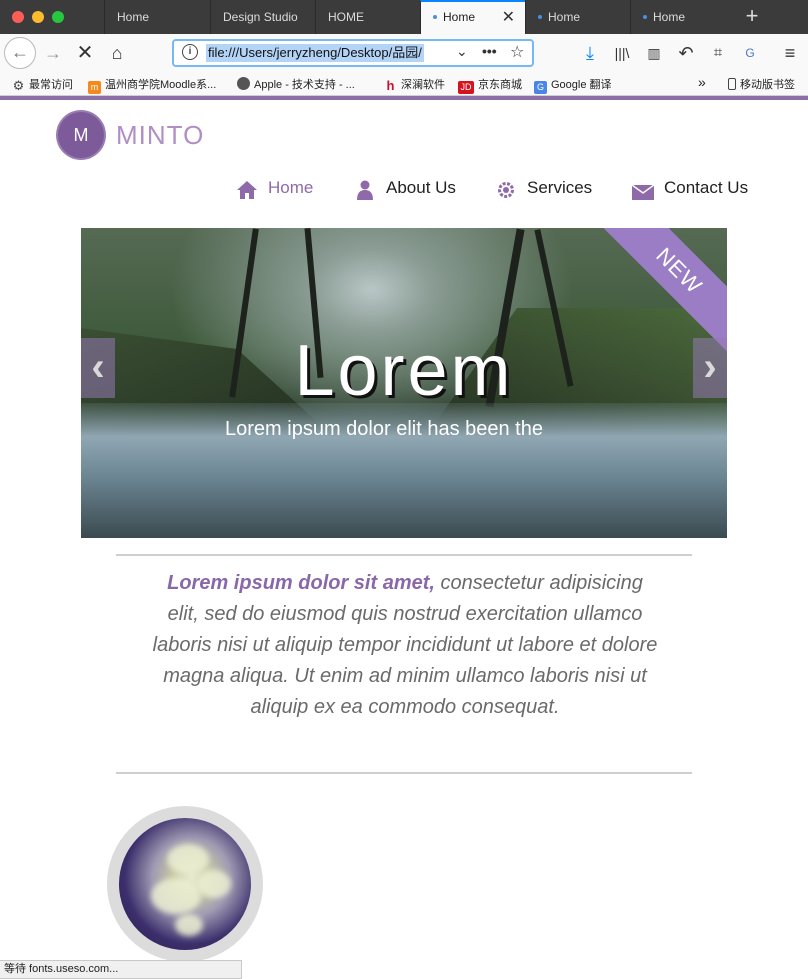 Image resolution: width=808 pixels, height=979 pixels. What do you see at coordinates (365, 190) in the screenshot?
I see `user-icon` at bounding box center [365, 190].